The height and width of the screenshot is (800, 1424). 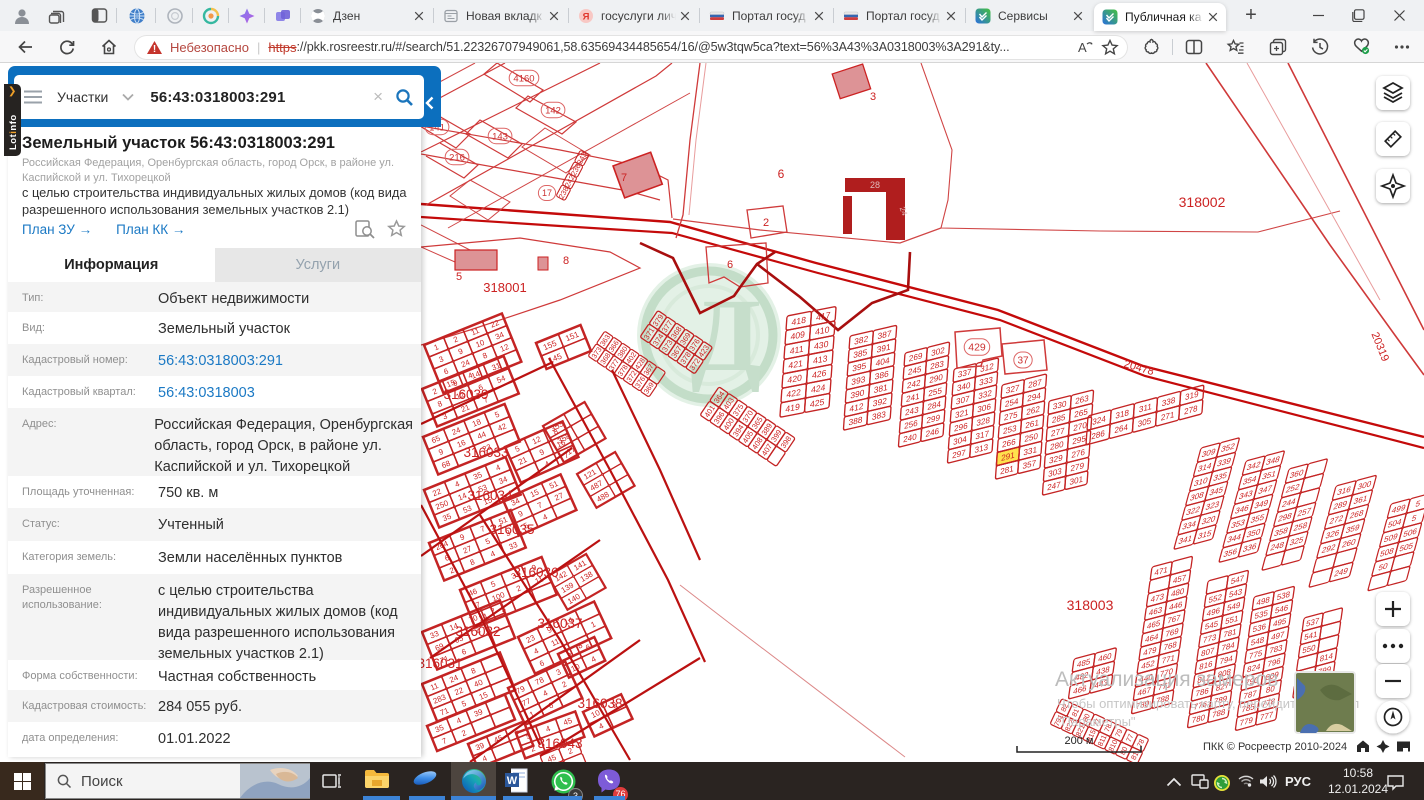 I want to click on svg-text: 316039, so click(x=465, y=394).